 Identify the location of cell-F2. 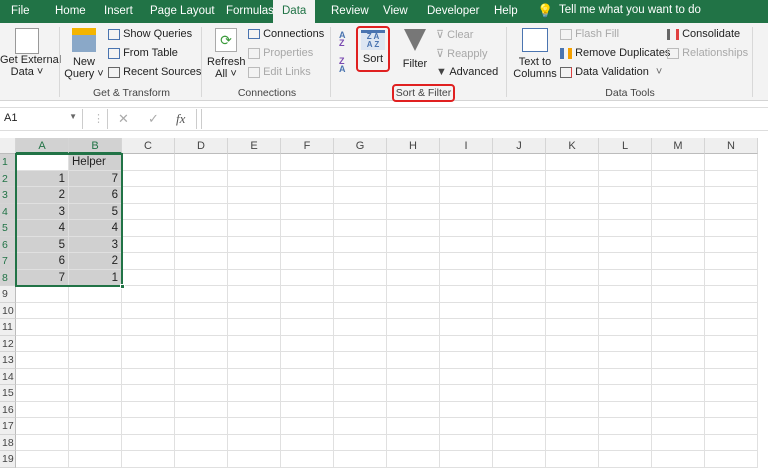
(307, 178).